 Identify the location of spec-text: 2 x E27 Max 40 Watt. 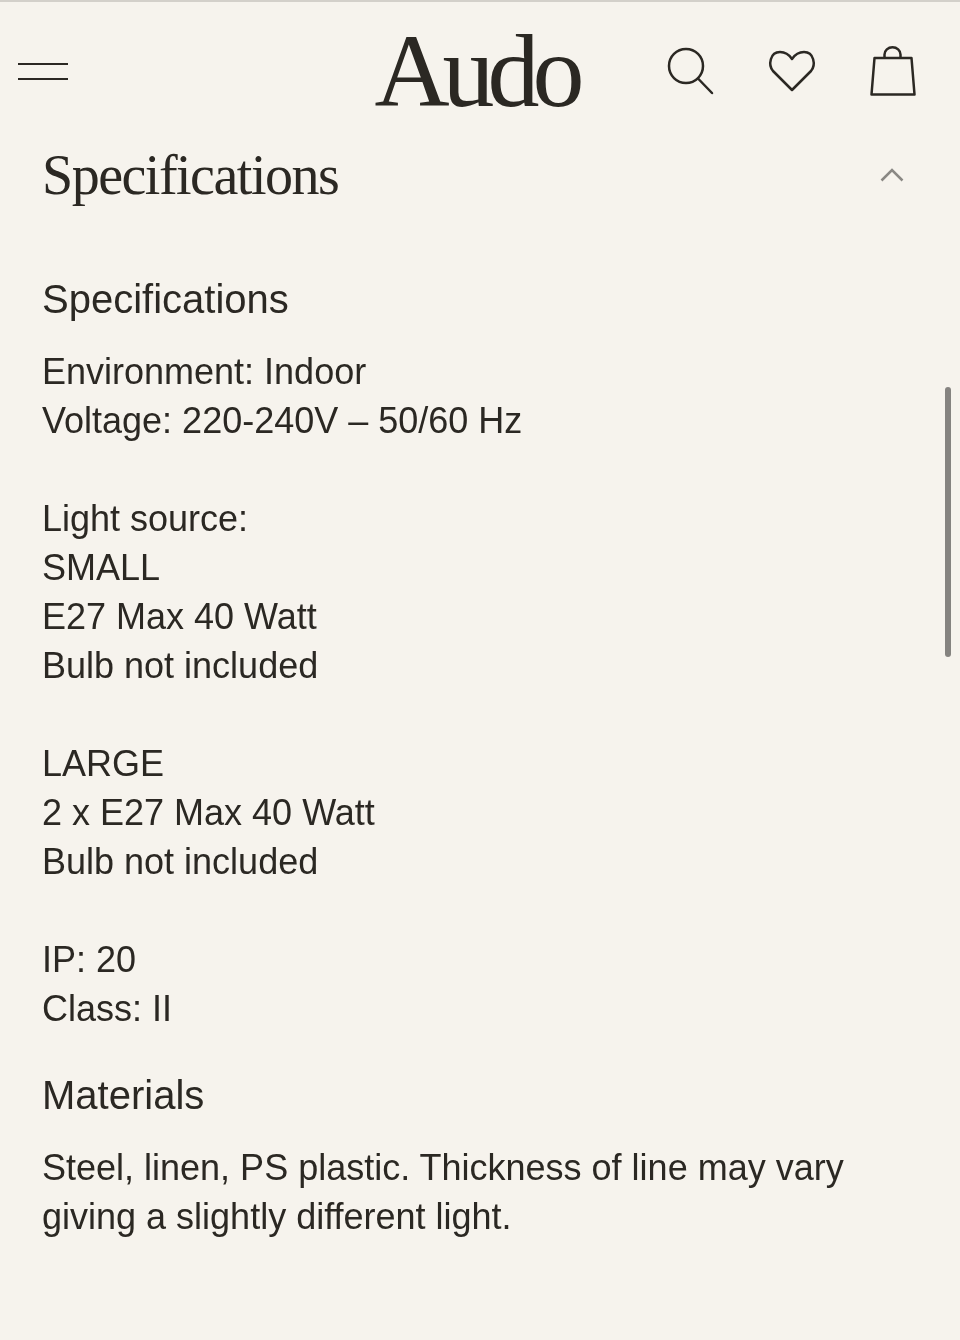
(209, 813).